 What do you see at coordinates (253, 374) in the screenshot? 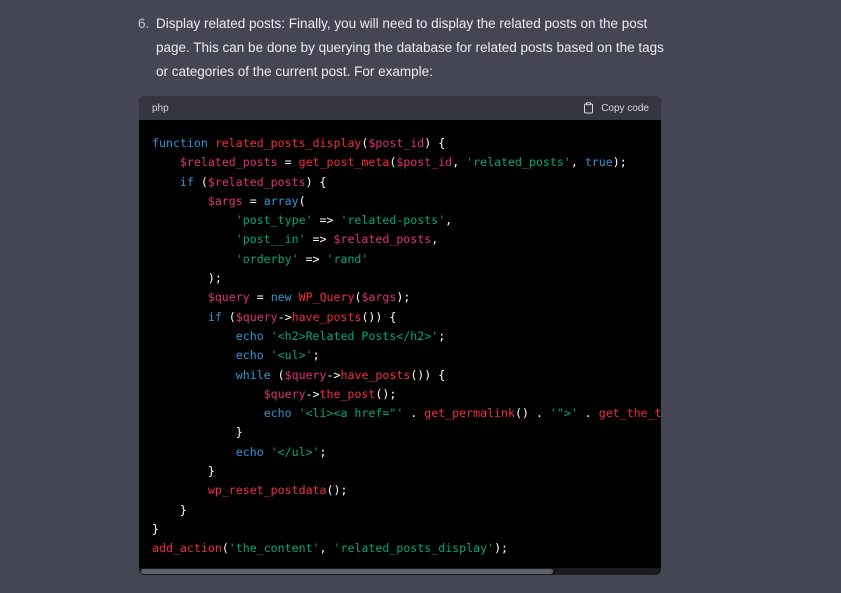
I see `code-token: while` at bounding box center [253, 374].